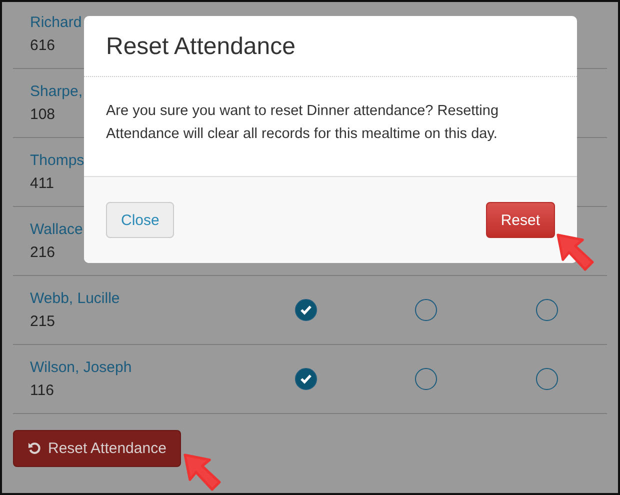 The height and width of the screenshot is (495, 620). I want to click on room-number: 616, so click(43, 45).